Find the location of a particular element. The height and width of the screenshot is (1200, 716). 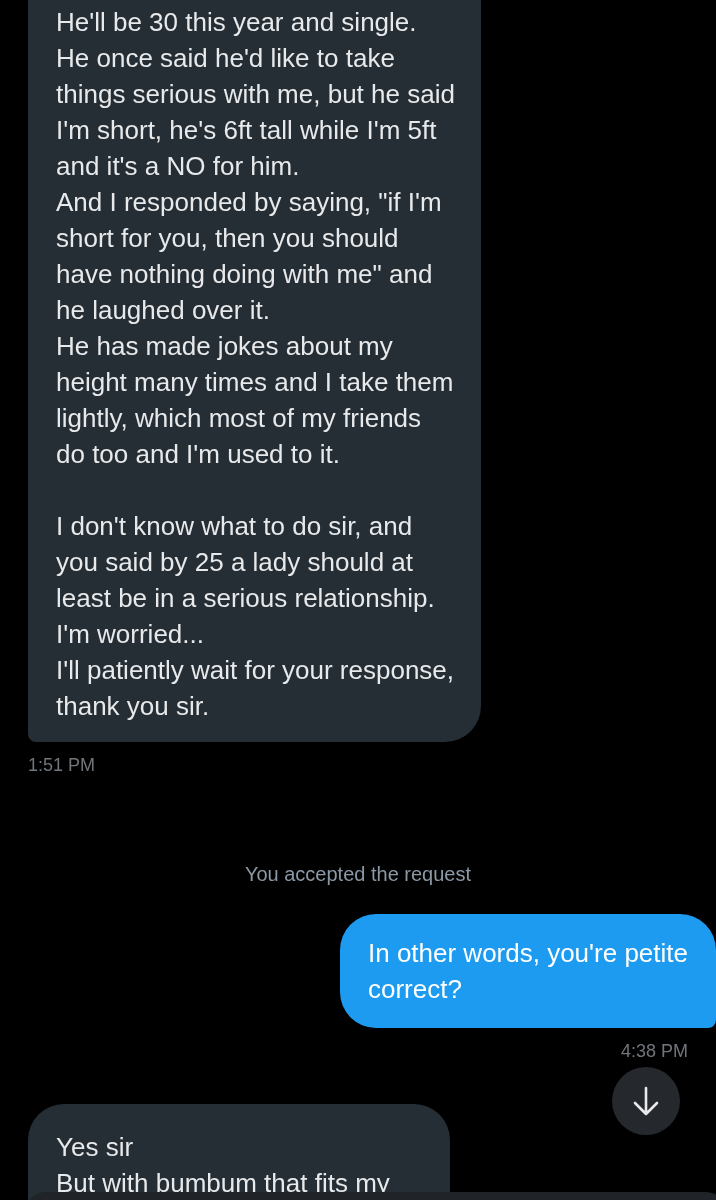

message-text: I'm short, he's 6ft tall while I'm 5ft is located at coordinates (247, 130).